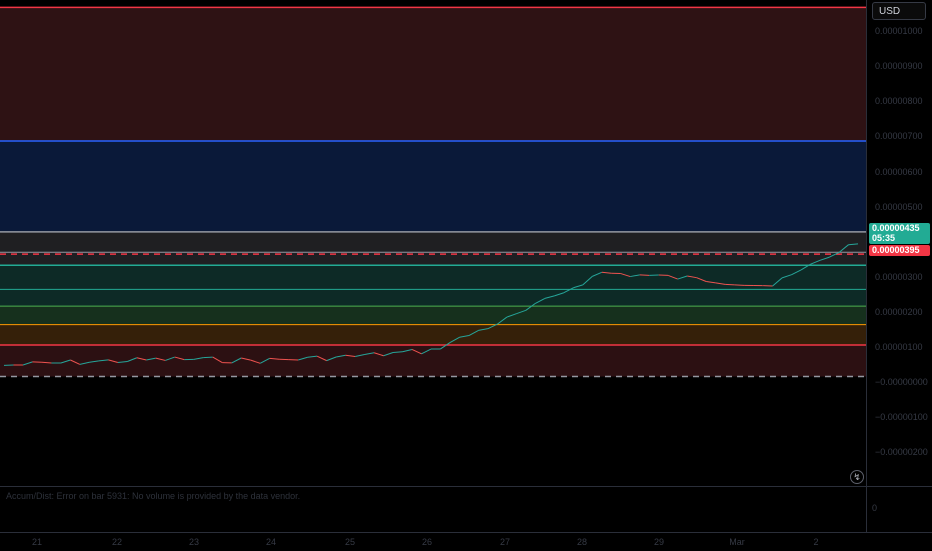  Describe the element at coordinates (659, 542) in the screenshot. I see `time-axis-label: 29` at that location.